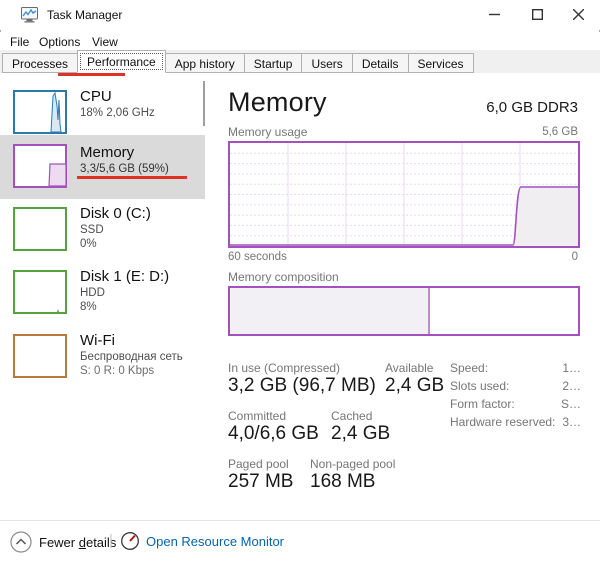 The height and width of the screenshot is (564, 600). What do you see at coordinates (131, 357) in the screenshot?
I see `sidebar-item-detail: Беспроводная сеть` at bounding box center [131, 357].